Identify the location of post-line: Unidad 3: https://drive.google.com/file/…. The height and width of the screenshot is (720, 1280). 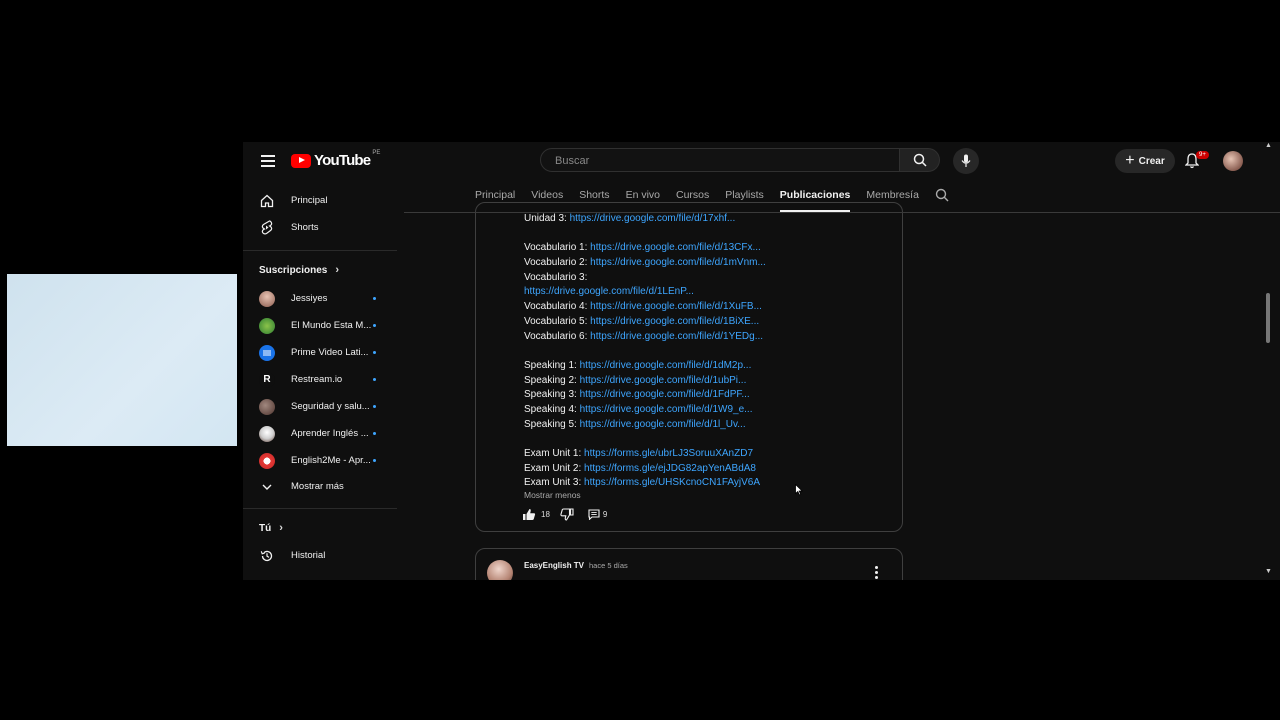
(714, 219).